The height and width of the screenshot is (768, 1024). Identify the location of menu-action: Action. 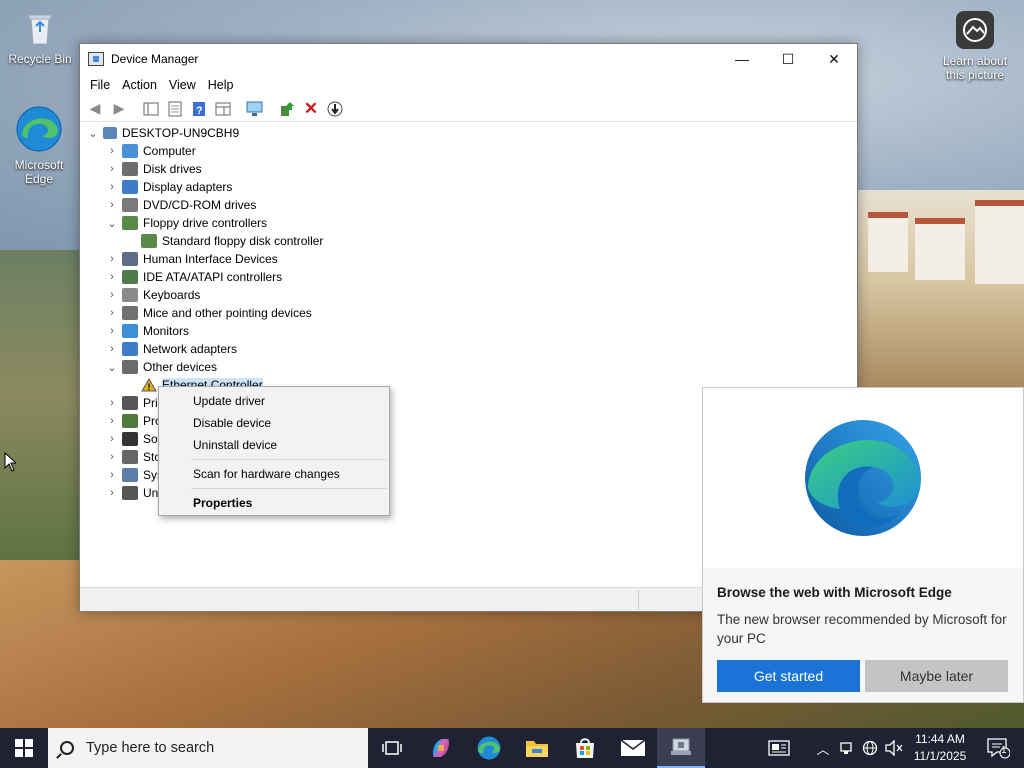
(139, 85).